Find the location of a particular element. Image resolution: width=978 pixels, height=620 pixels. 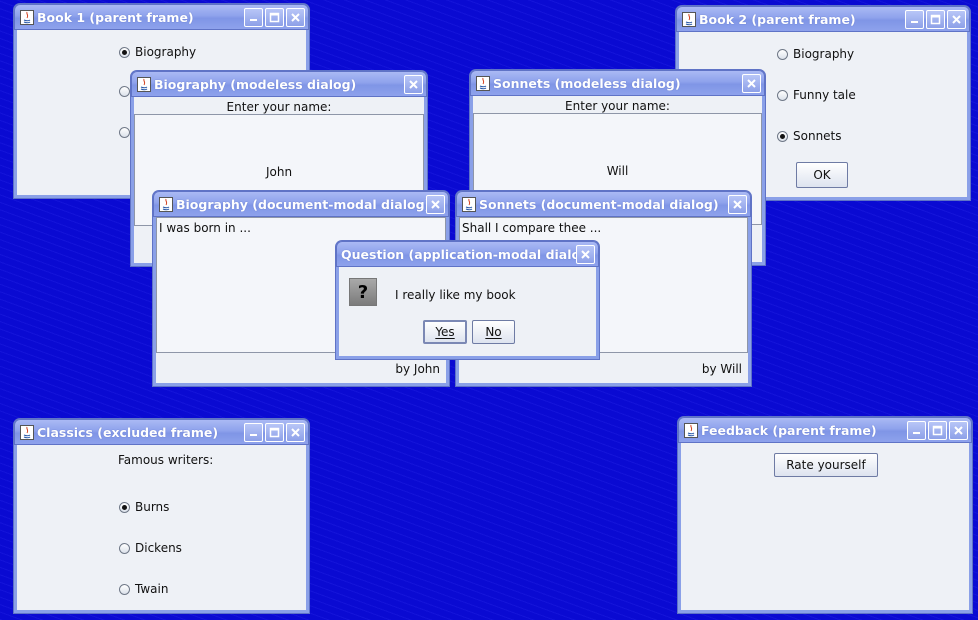

name-field-value: John is located at coordinates (279, 172).